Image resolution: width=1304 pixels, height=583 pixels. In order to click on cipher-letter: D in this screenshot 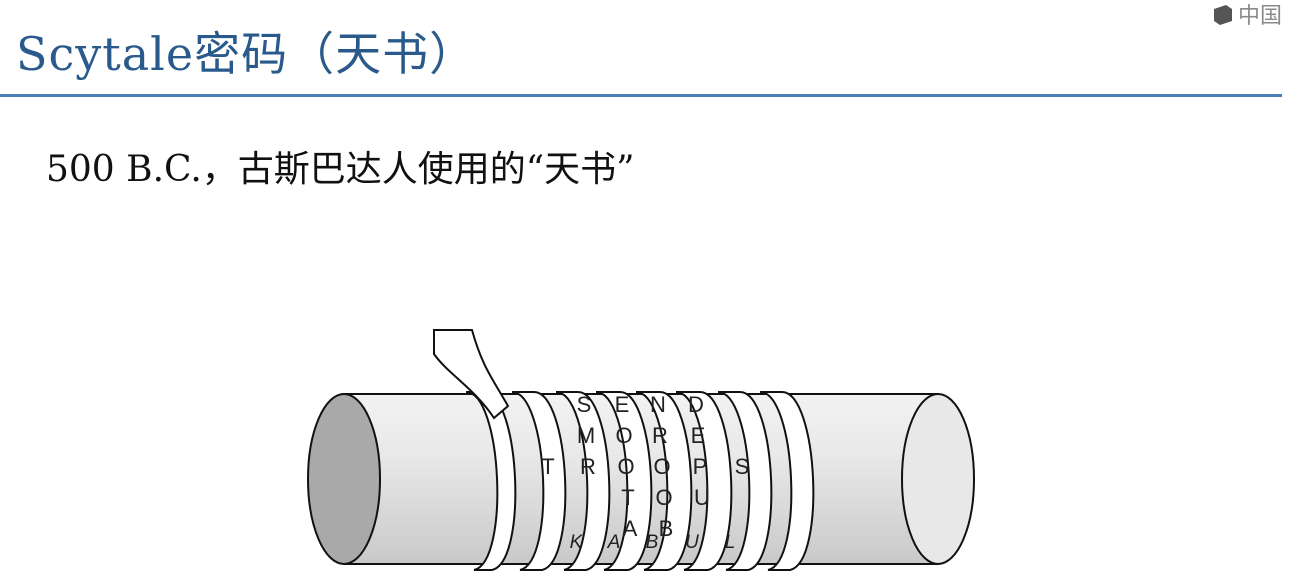, I will do `click(696, 404)`.